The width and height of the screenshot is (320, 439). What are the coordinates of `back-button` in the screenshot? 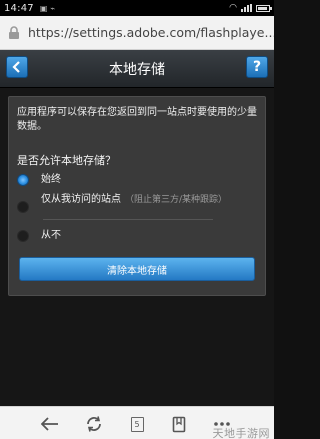 It's located at (17, 67).